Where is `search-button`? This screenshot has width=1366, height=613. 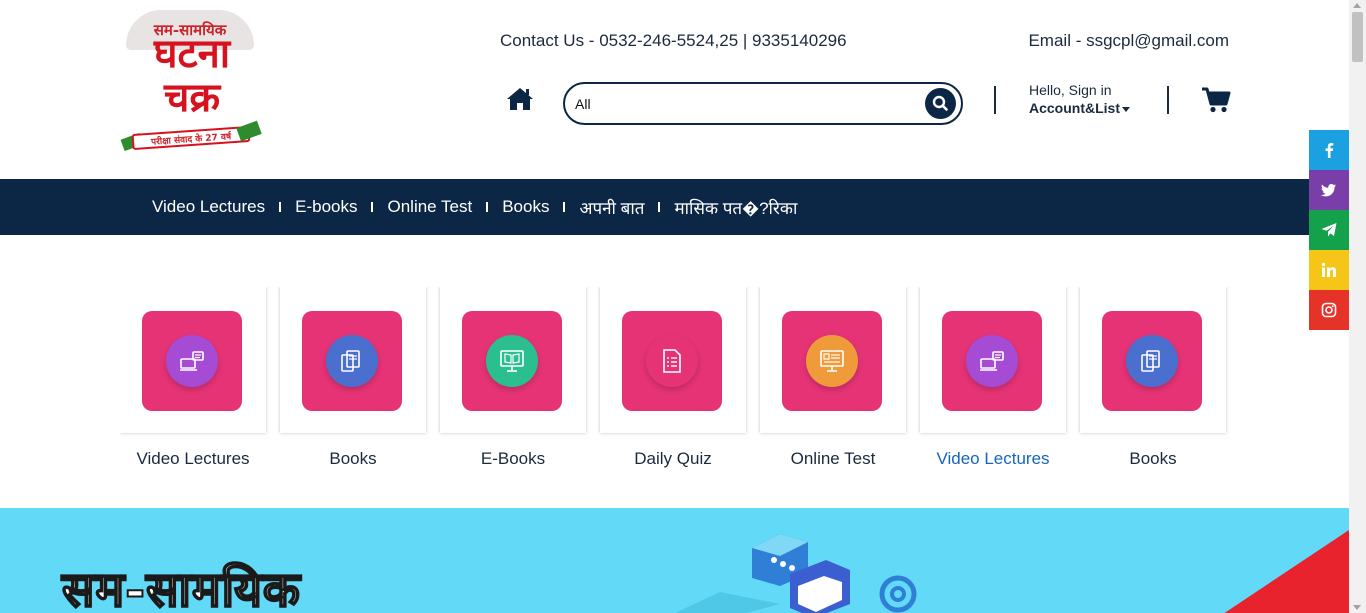 search-button is located at coordinates (940, 103).